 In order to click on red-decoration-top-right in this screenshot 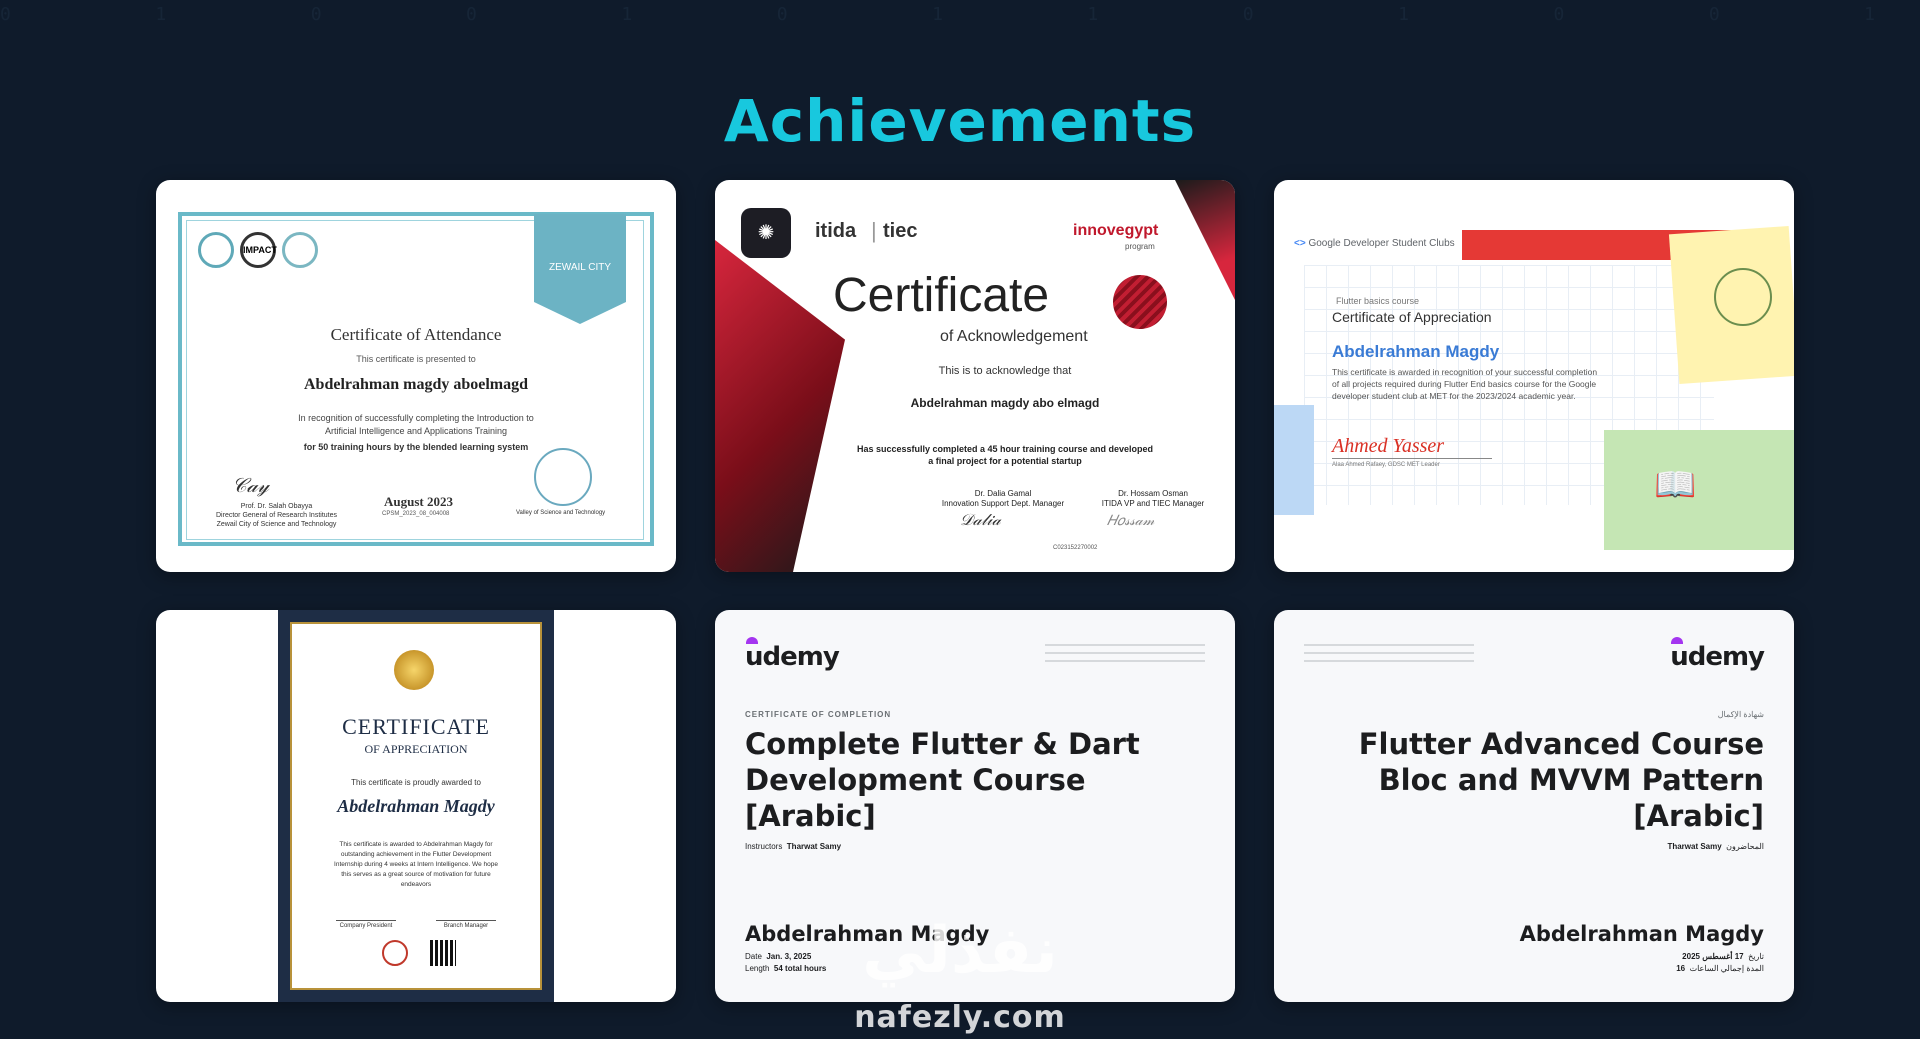, I will do `click(1205, 240)`.